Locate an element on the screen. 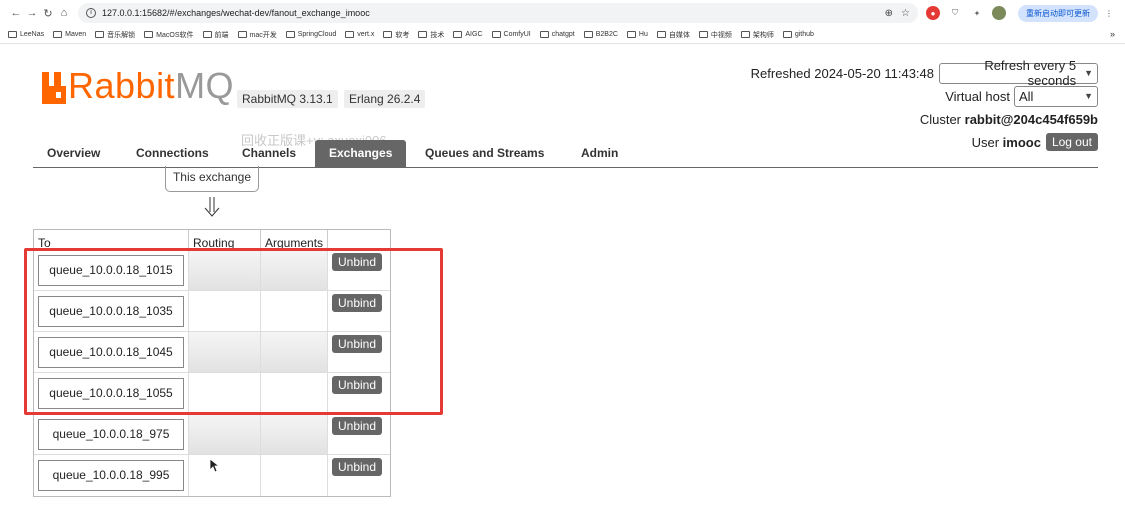 This screenshot has width=1125, height=516. bookmark-label: Maven is located at coordinates (76, 34).